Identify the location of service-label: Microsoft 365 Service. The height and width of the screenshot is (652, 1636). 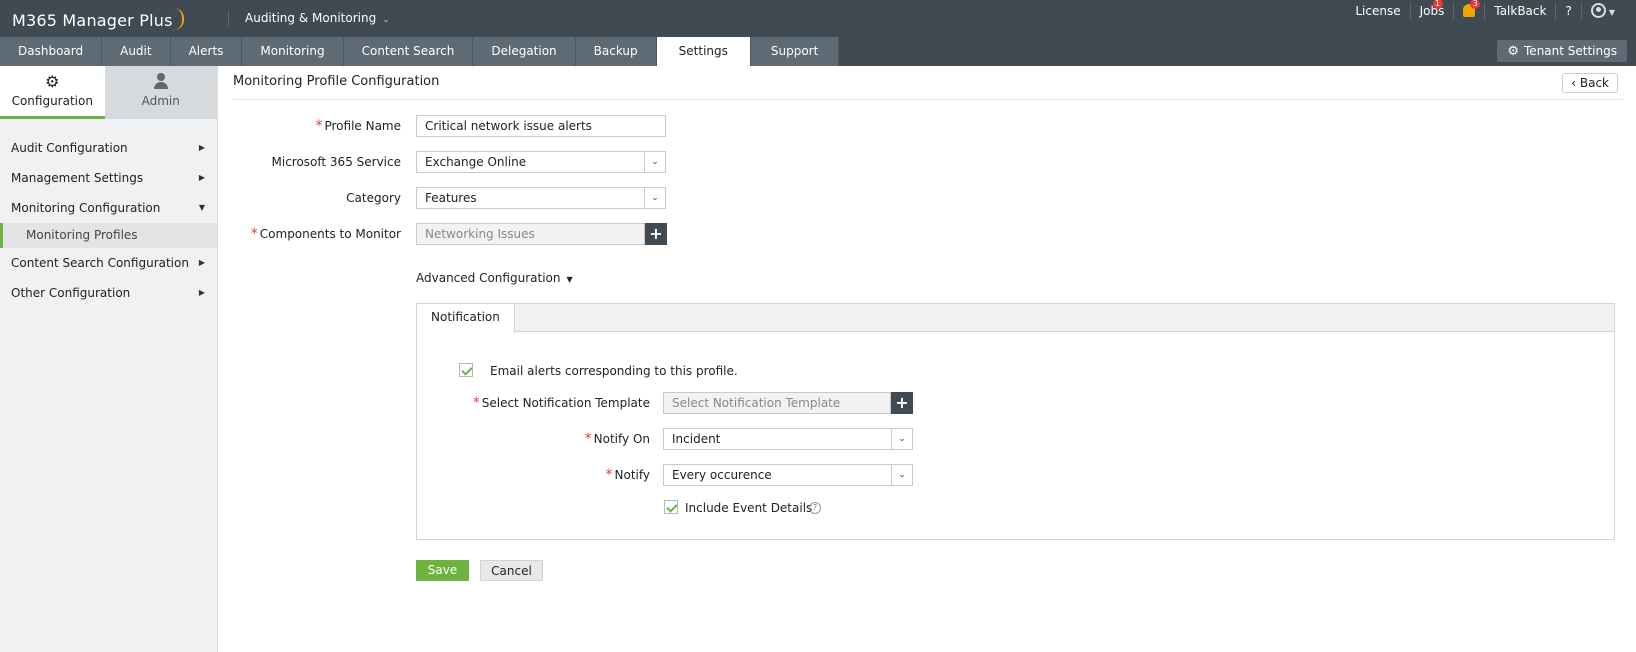
(336, 162).